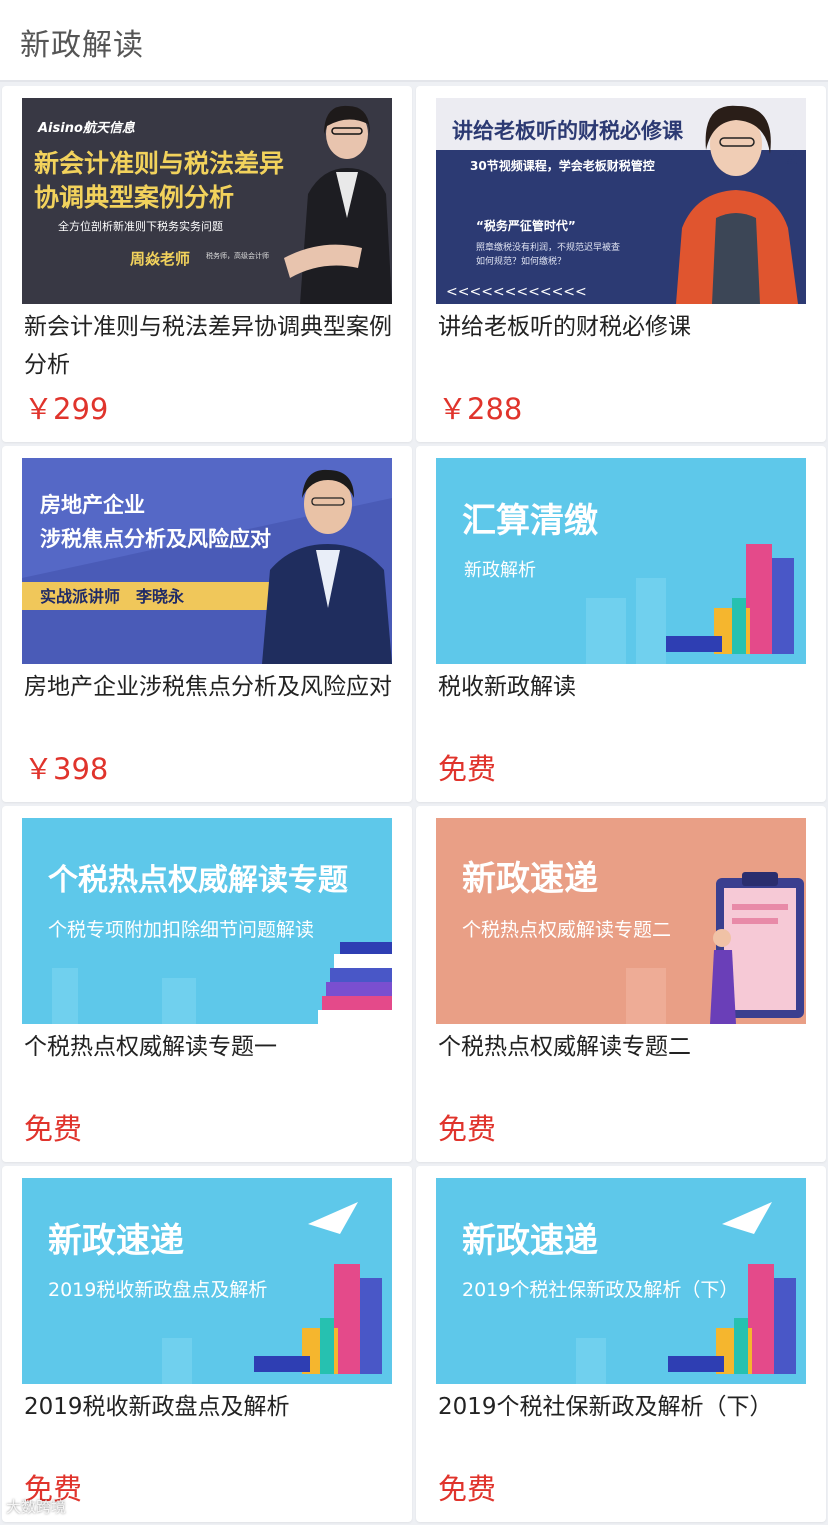 This screenshot has width=828, height=1525. What do you see at coordinates (521, 261) in the screenshot?
I see `banner-line-2: 如何规范？如何缴税？` at bounding box center [521, 261].